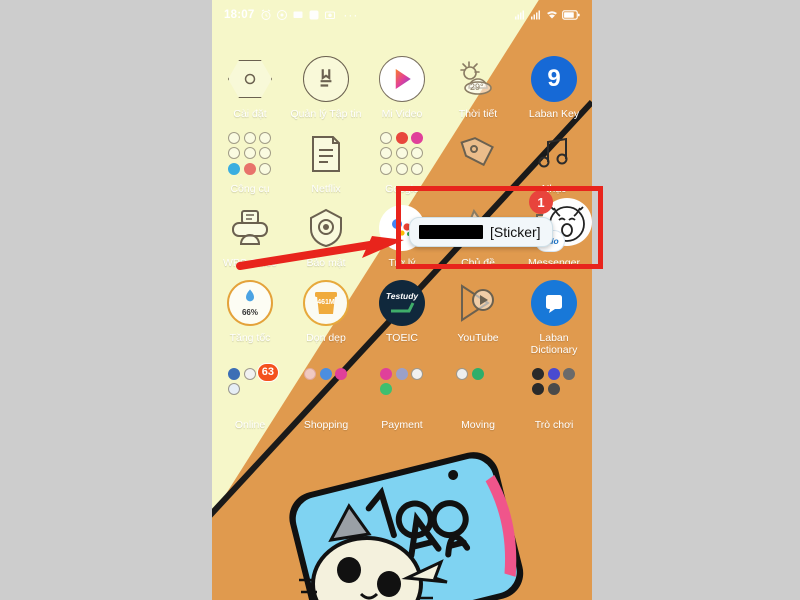 This screenshot has height=600, width=800. I want to click on games-folder-icon, so click(554, 390).